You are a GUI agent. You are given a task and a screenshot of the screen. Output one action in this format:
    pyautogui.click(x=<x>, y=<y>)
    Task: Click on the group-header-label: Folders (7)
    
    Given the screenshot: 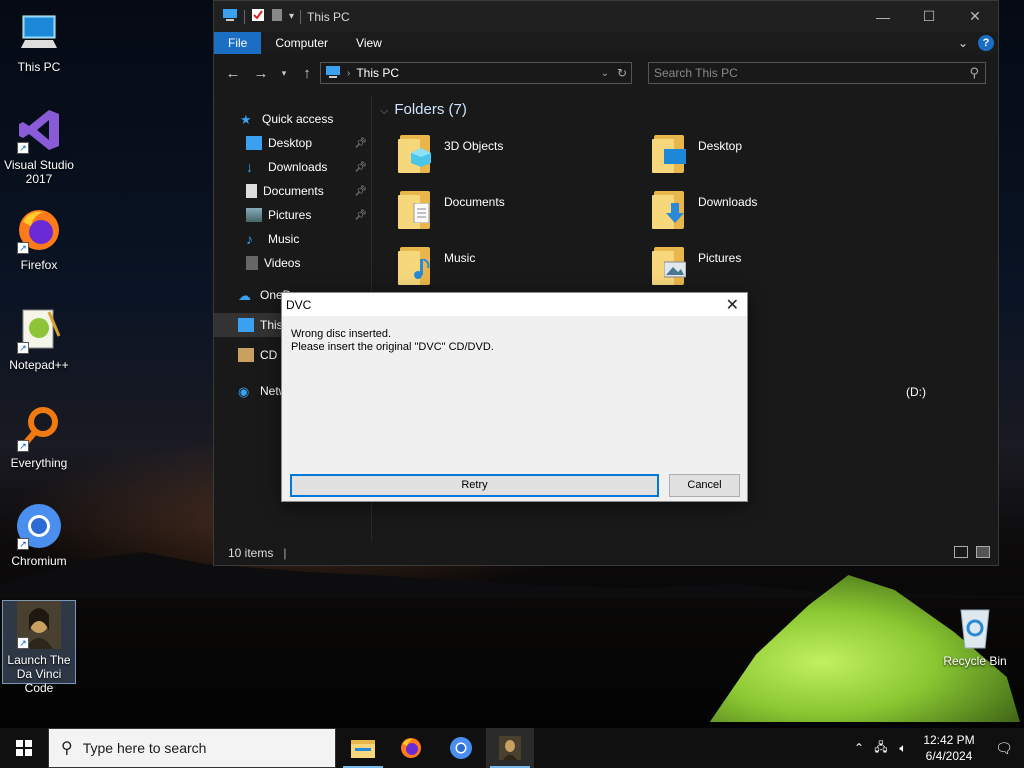 What is the action you would take?
    pyautogui.click(x=430, y=109)
    